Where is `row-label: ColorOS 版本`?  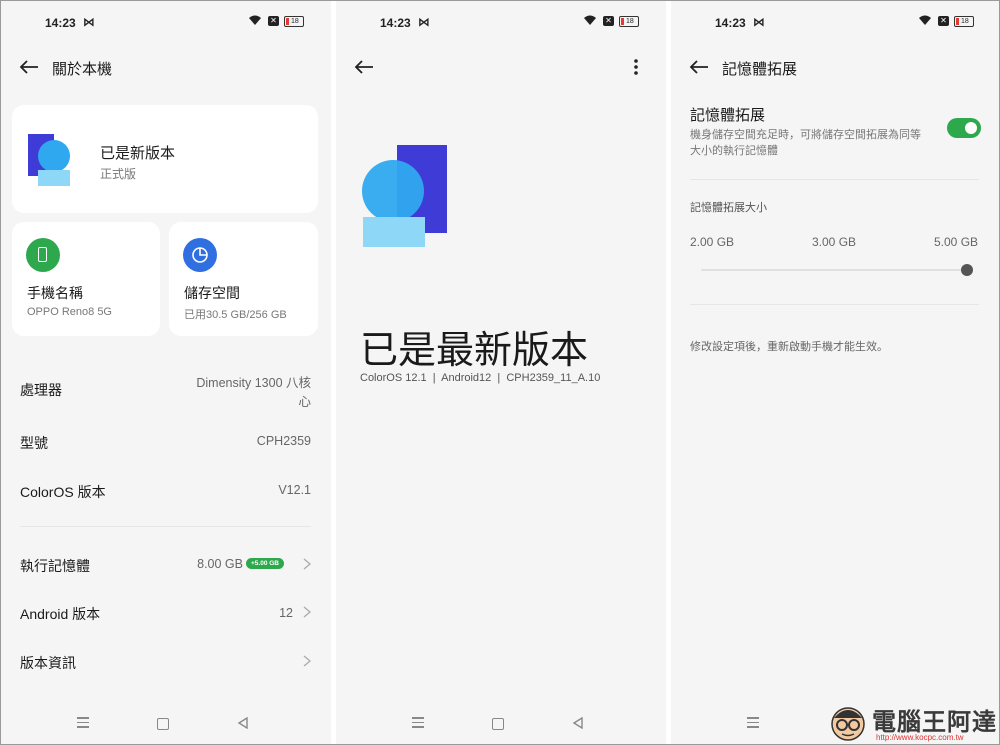
row-label: ColorOS 版本 is located at coordinates (63, 492).